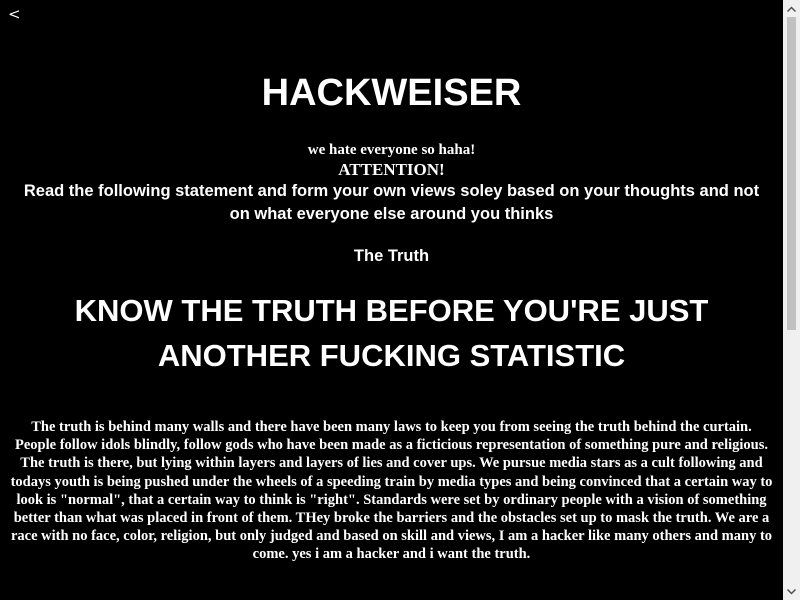 The width and height of the screenshot is (800, 600). I want to click on scroll-up-button, so click(791, 8).